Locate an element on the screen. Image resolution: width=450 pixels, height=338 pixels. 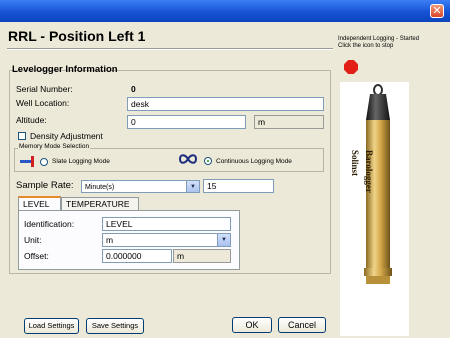
sample-rate-unit-select: Minute(s) ▼ is located at coordinates (140, 186).